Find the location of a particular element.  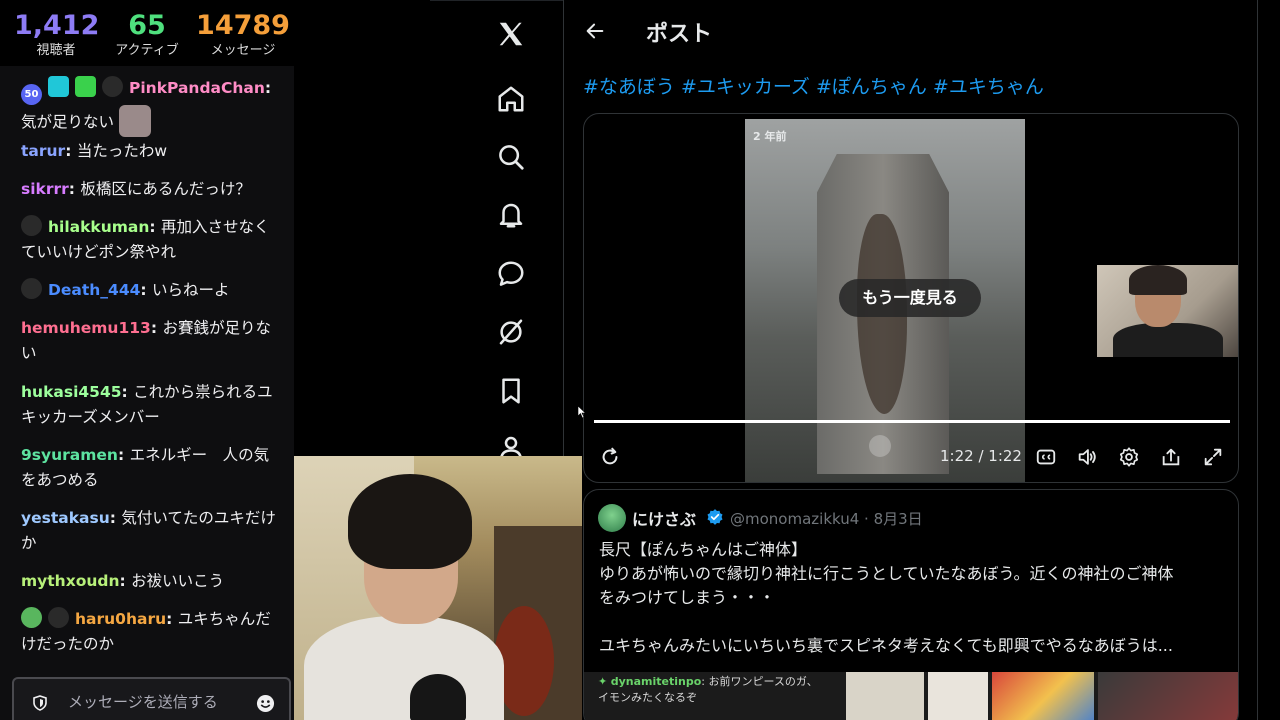

chat-text: いらねーよ is located at coordinates (191, 290).